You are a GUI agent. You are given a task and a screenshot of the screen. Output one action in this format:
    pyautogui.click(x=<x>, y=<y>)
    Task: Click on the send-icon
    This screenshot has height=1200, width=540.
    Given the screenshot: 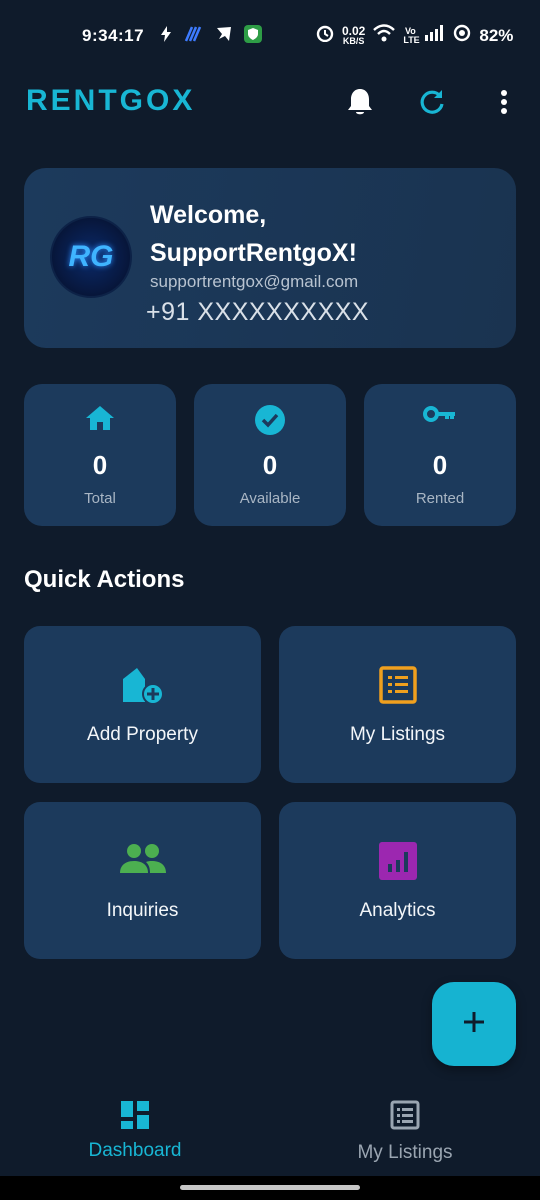 What is the action you would take?
    pyautogui.click(x=224, y=36)
    